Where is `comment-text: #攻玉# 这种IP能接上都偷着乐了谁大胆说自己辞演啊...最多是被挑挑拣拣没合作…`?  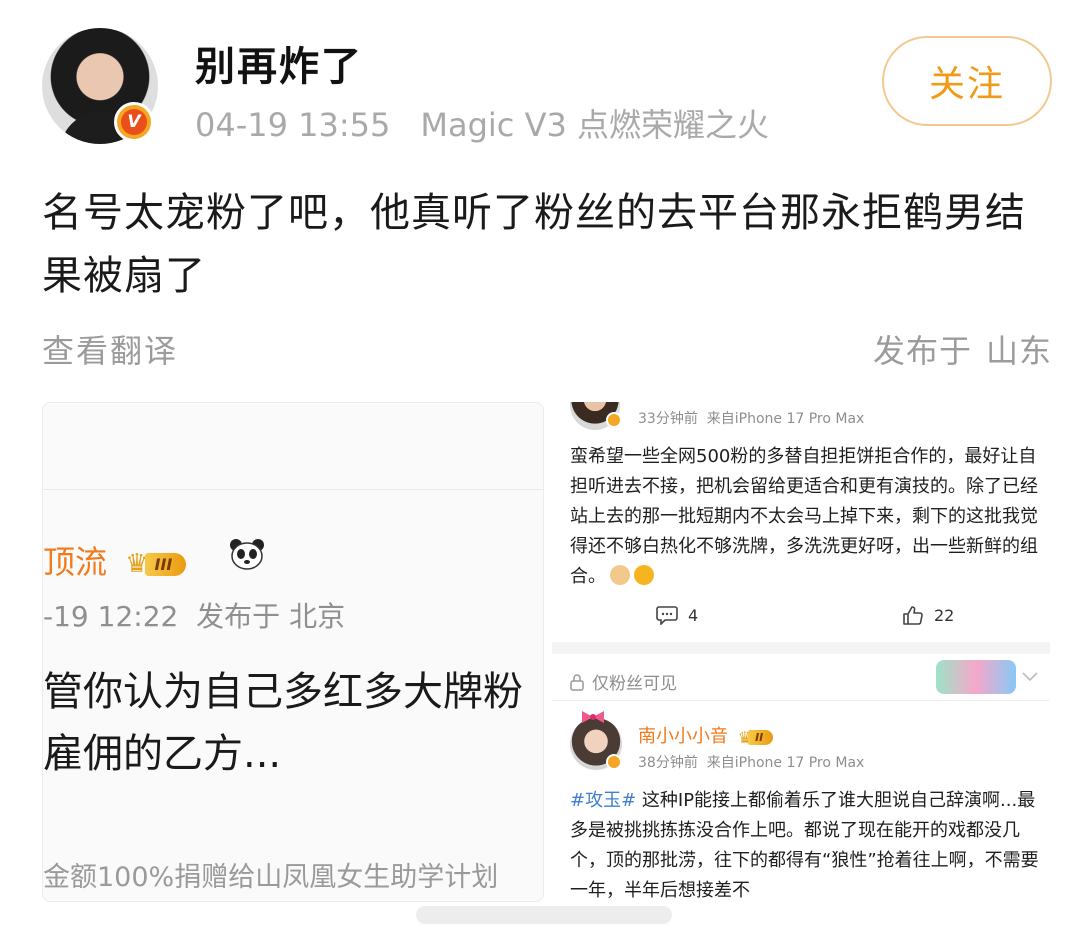 comment-text: #攻玉# 这种IP能接上都偷着乐了谁大胆说自己辞演啊...最多是被挑挑拣拣没合作… is located at coordinates (804, 845).